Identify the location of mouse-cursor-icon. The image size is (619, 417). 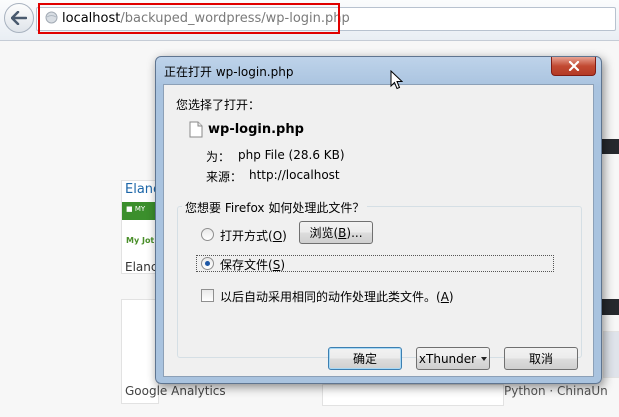
(396, 80).